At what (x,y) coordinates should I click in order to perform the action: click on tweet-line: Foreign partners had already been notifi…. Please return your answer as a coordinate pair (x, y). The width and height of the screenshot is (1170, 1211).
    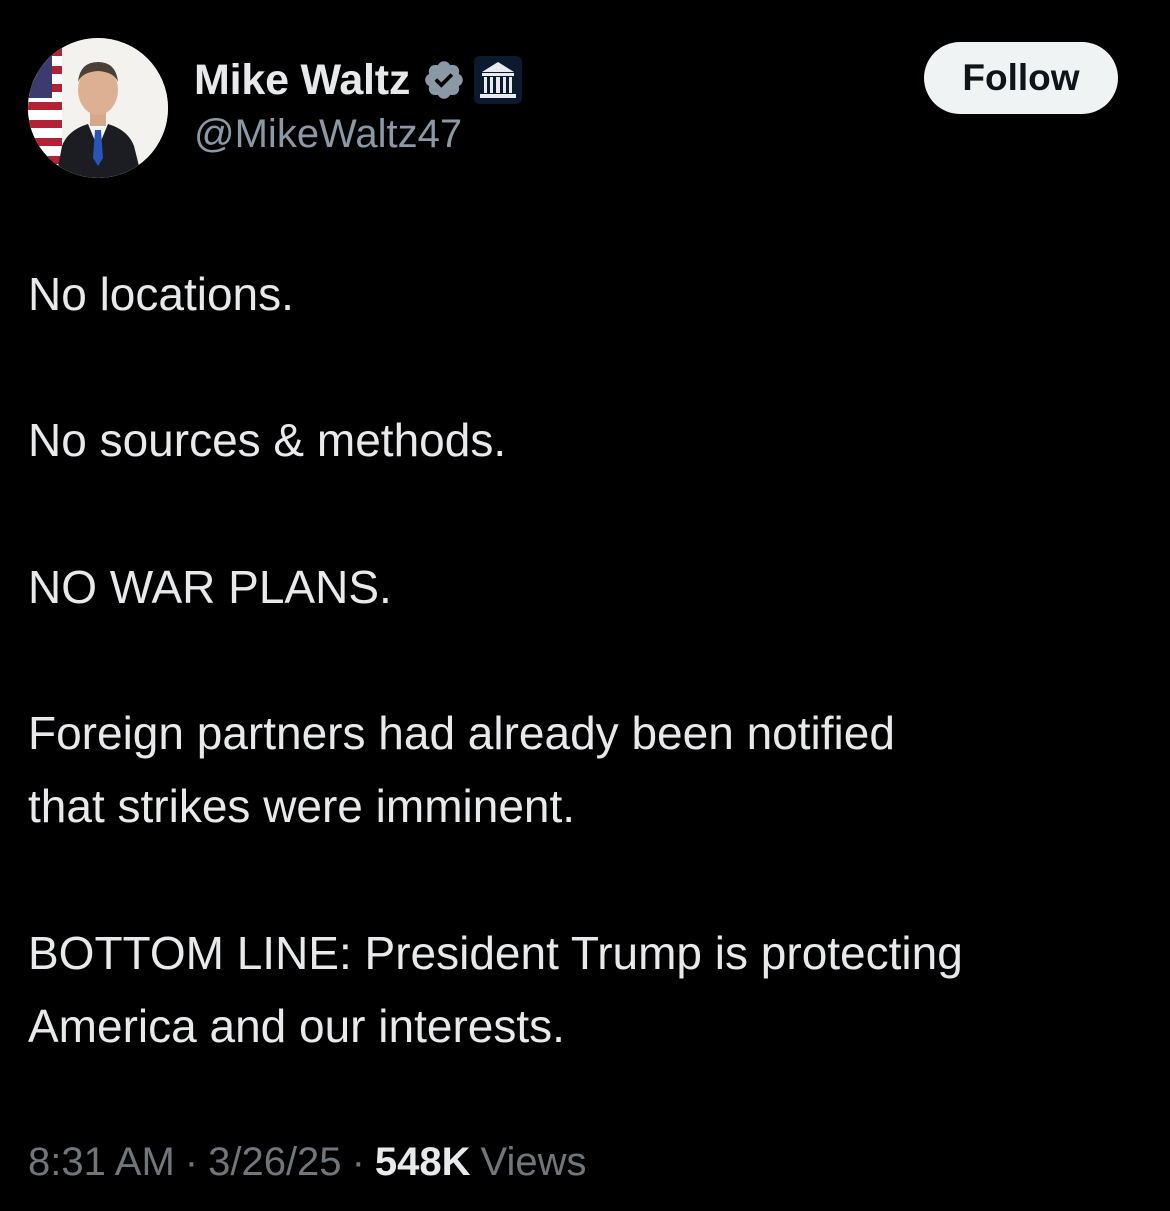
    Looking at the image, I should click on (461, 733).